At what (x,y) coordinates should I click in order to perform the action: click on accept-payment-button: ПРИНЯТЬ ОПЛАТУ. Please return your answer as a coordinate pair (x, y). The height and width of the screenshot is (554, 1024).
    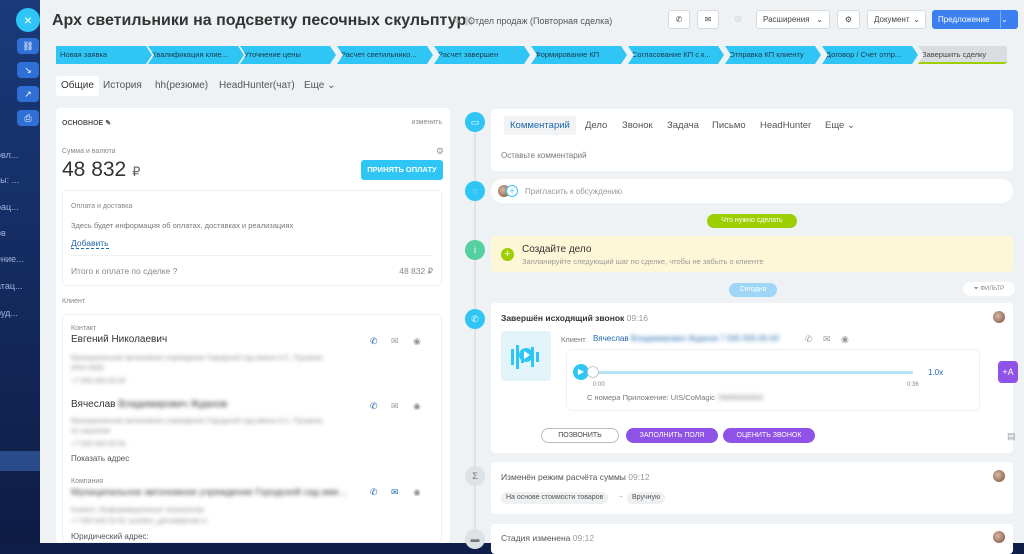
    Looking at the image, I should click on (402, 170).